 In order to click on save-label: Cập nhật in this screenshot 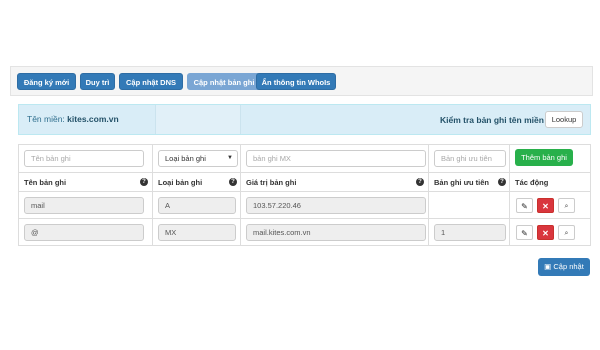, I will do `click(568, 266)`.